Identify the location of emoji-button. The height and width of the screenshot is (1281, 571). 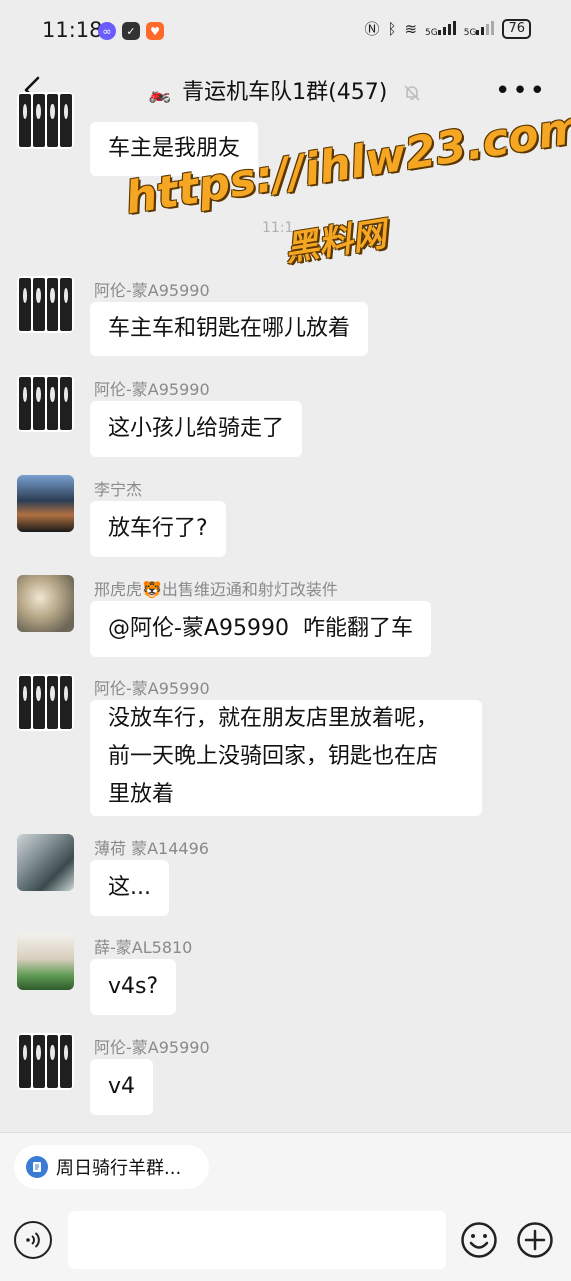
(479, 1240).